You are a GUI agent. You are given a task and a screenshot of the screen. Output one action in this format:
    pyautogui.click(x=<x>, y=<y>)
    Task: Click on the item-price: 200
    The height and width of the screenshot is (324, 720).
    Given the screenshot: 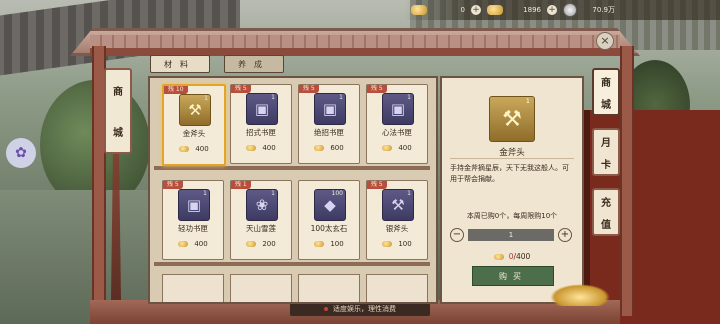 What is the action you would take?
    pyautogui.click(x=261, y=244)
    